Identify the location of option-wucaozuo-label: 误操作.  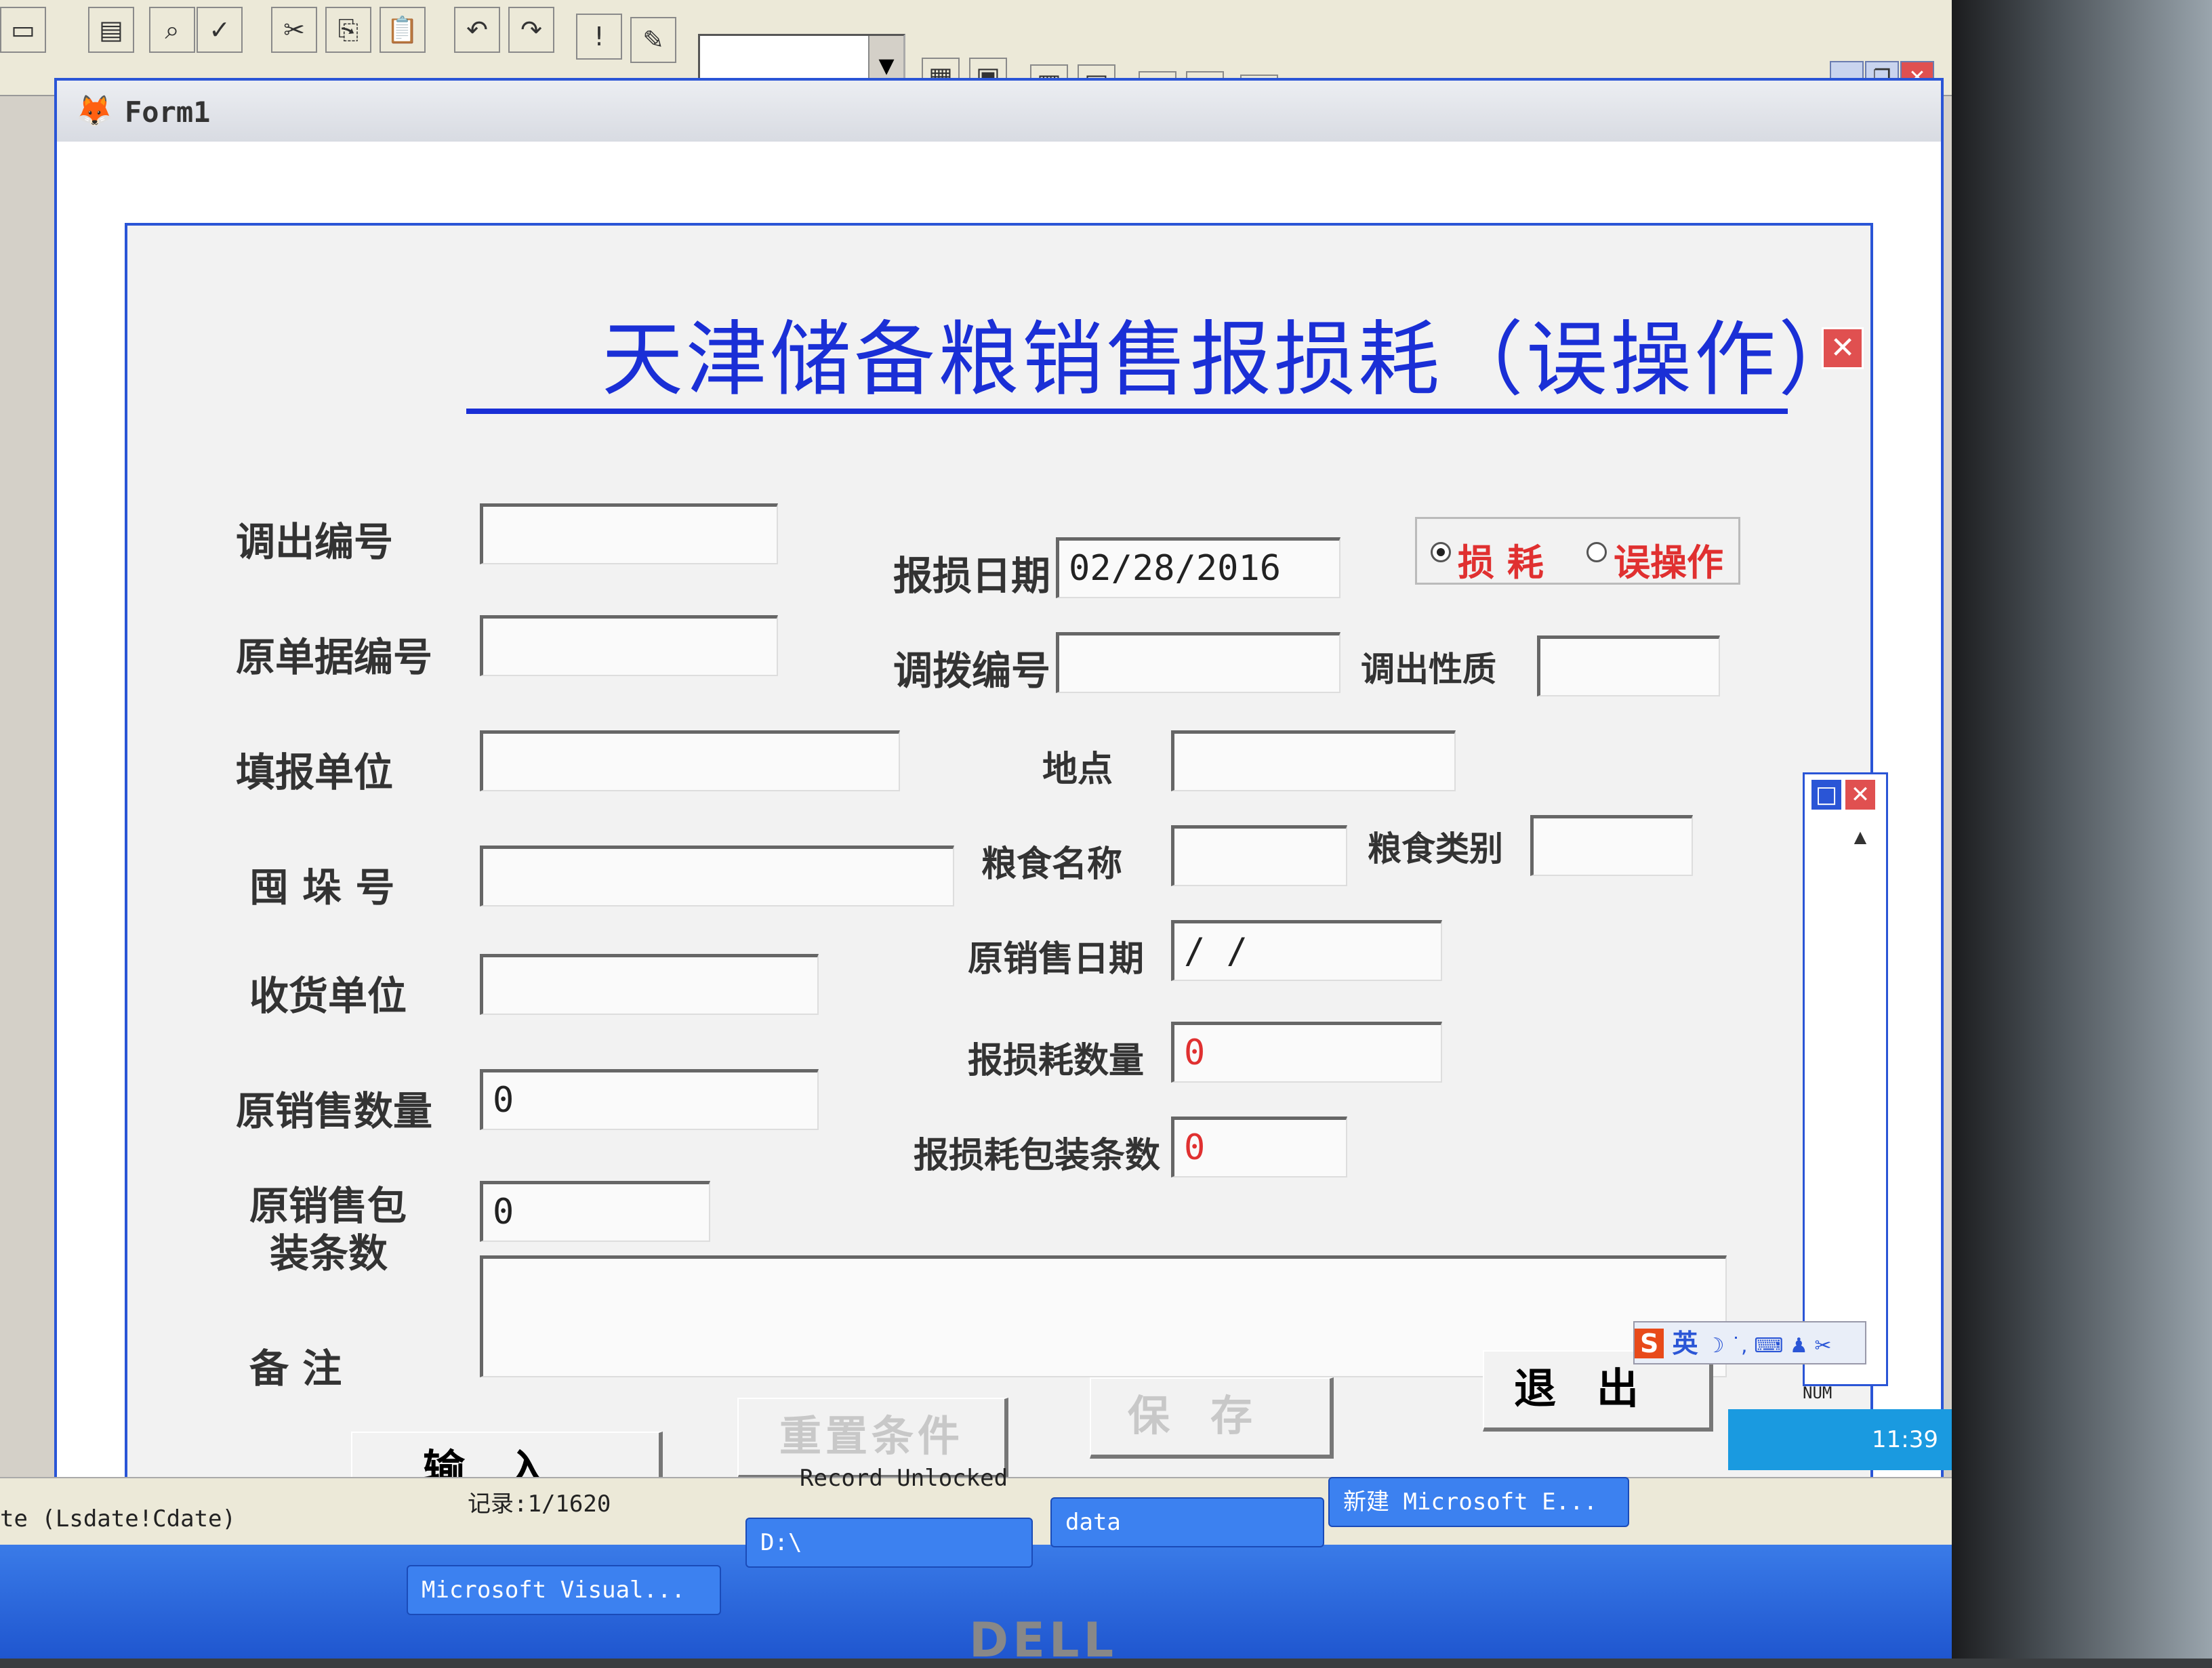
(1668, 562).